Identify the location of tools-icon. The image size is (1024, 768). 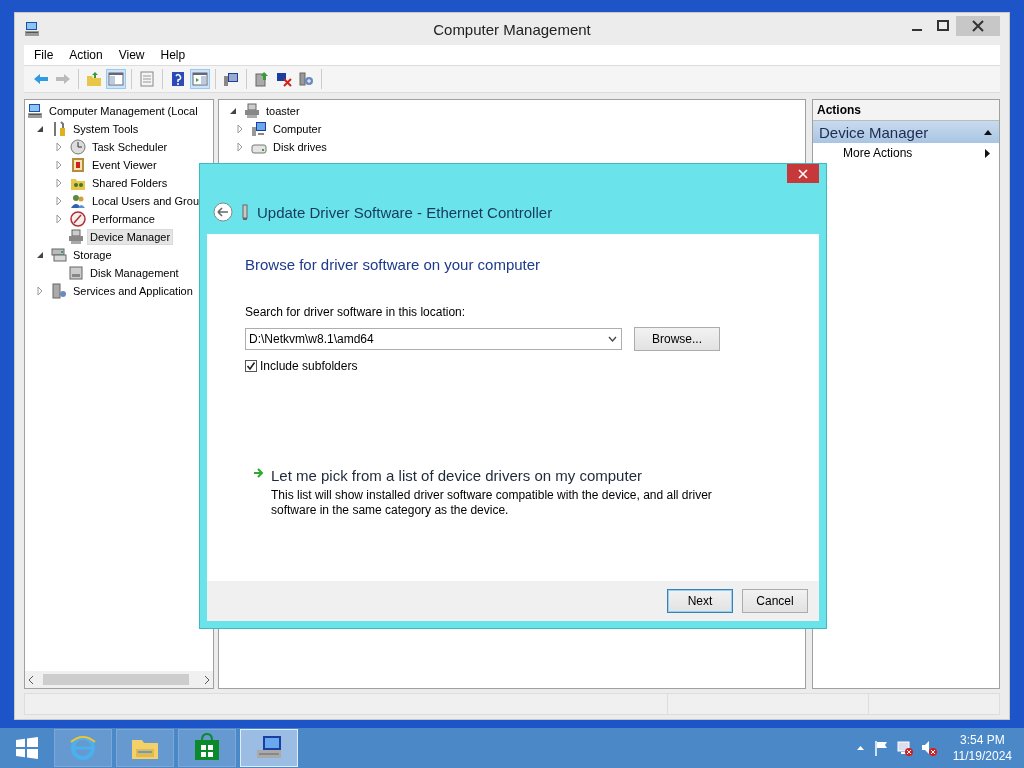
(59, 129).